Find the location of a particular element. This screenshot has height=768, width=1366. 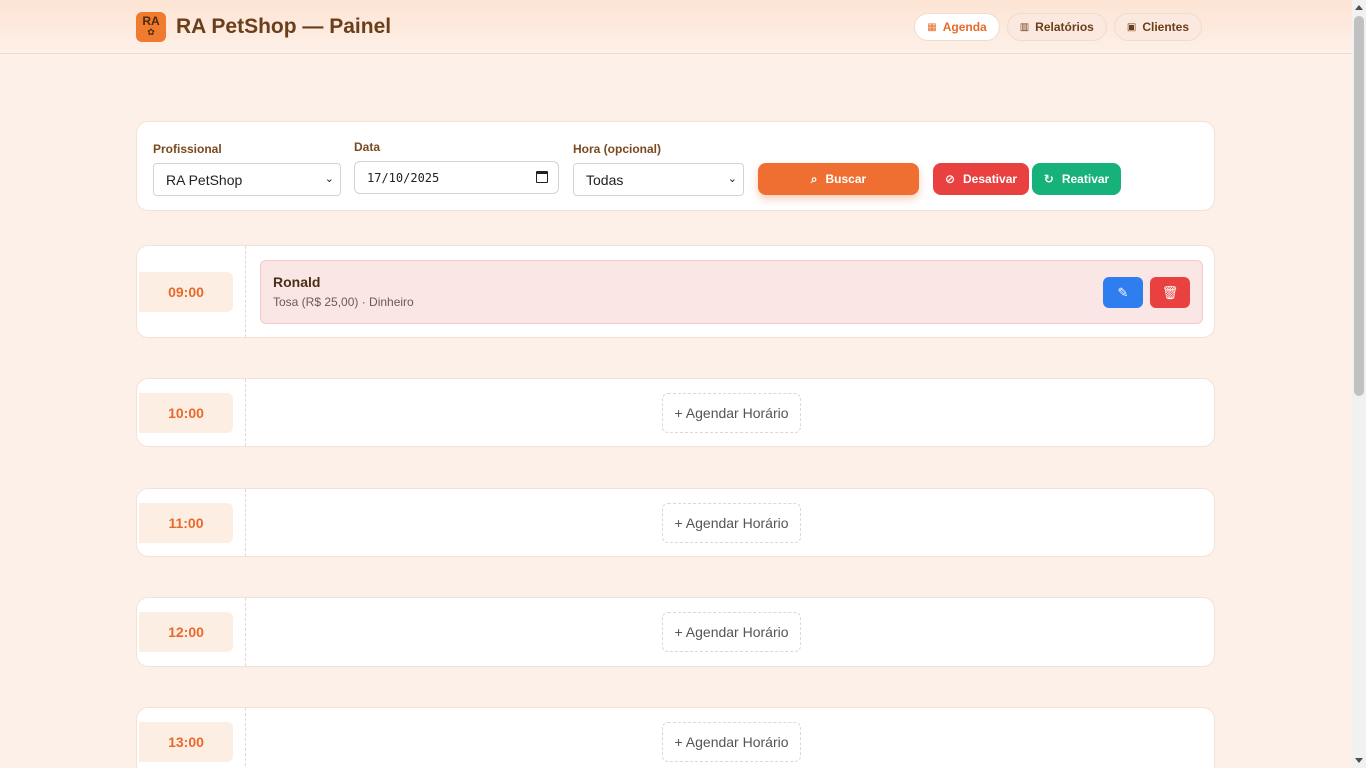

slot-time: 09:00 is located at coordinates (186, 292).